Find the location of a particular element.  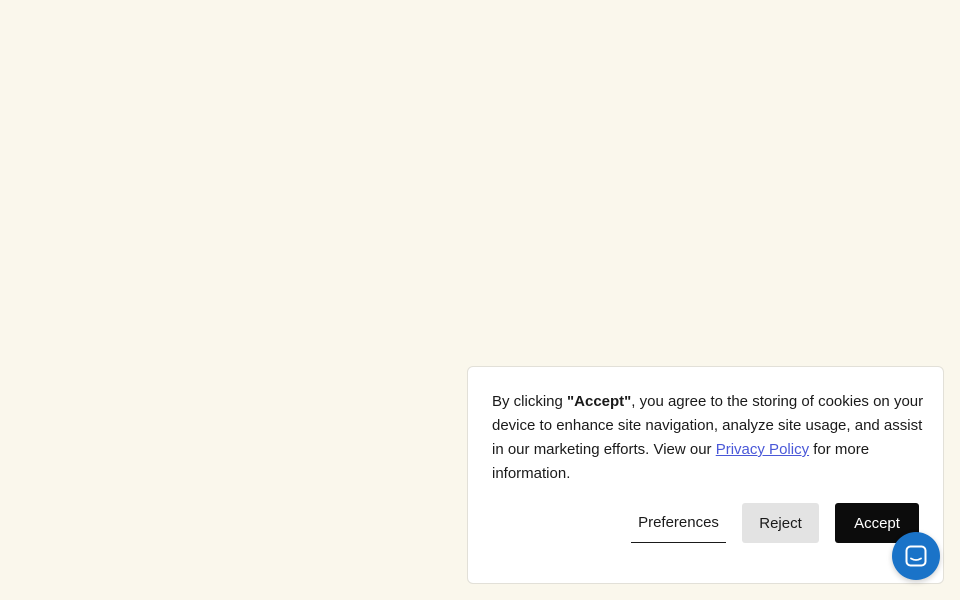

chat-bubble-icon is located at coordinates (916, 556).